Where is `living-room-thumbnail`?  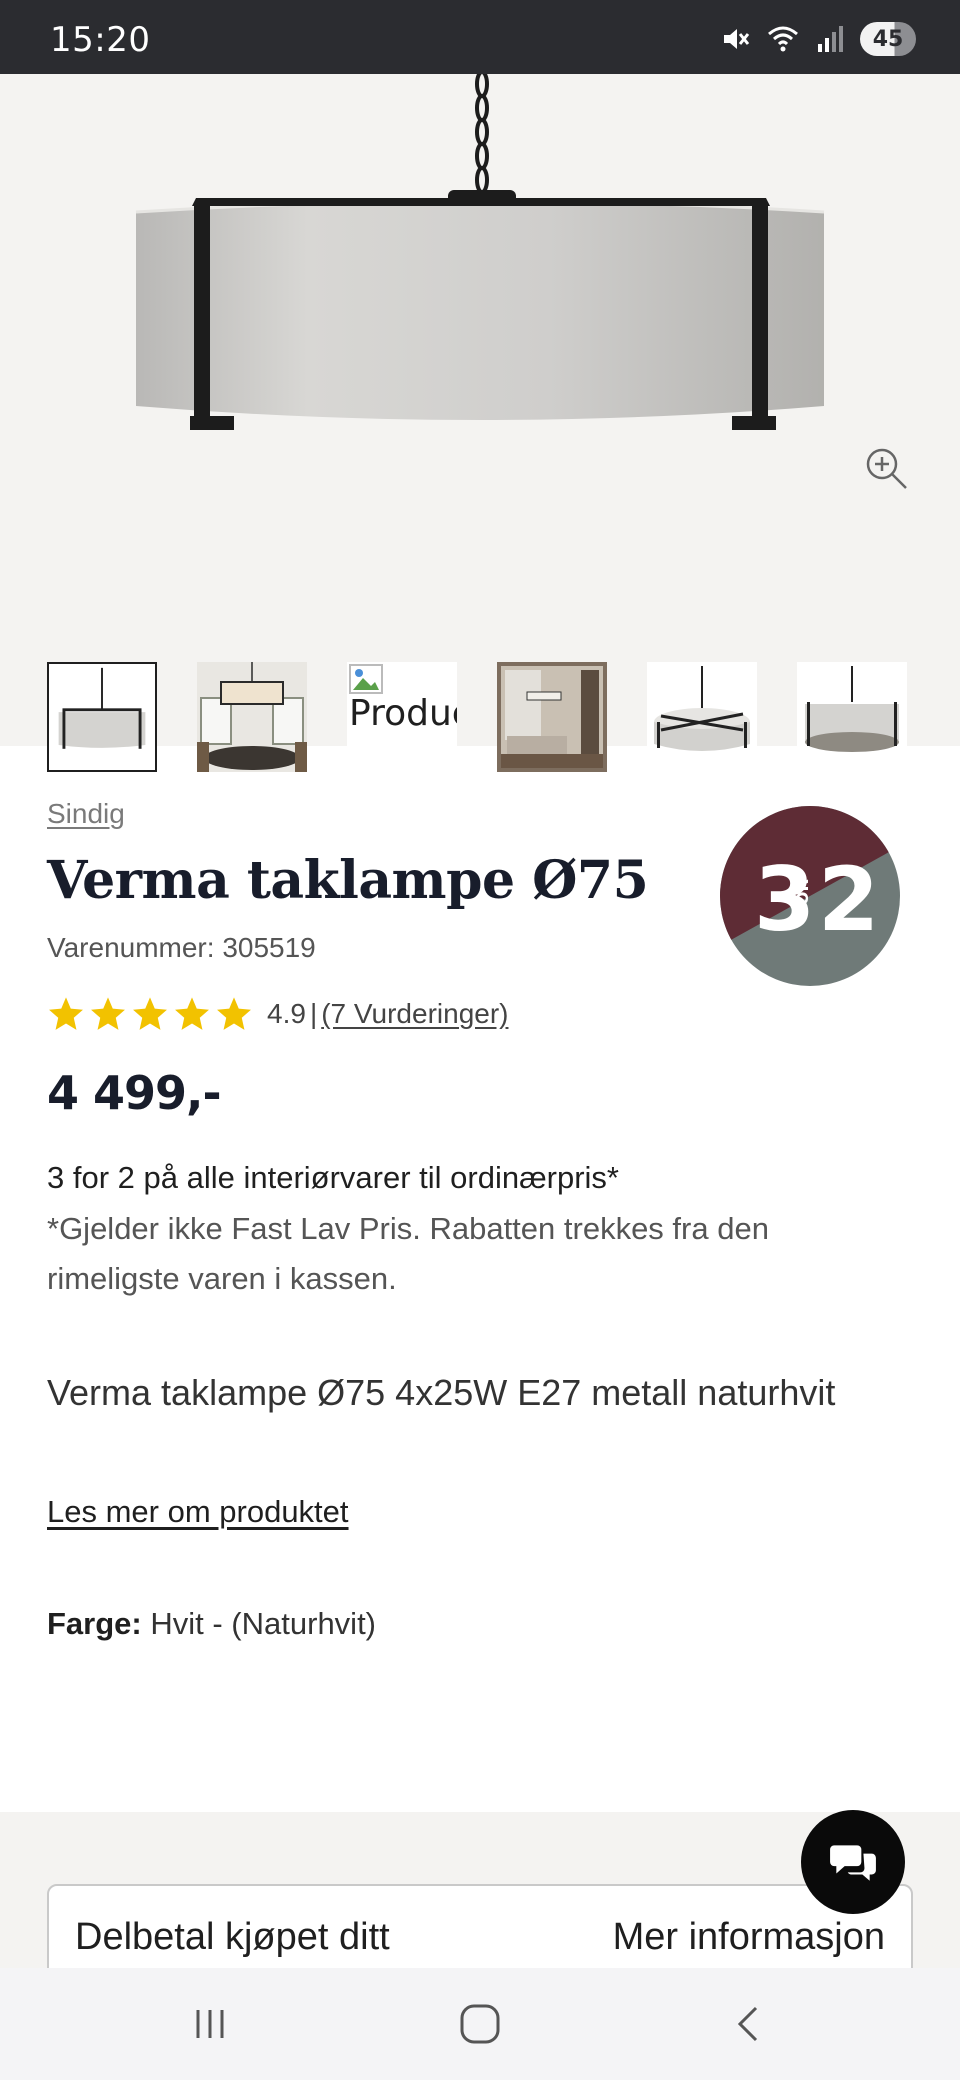 living-room-thumbnail is located at coordinates (552, 717).